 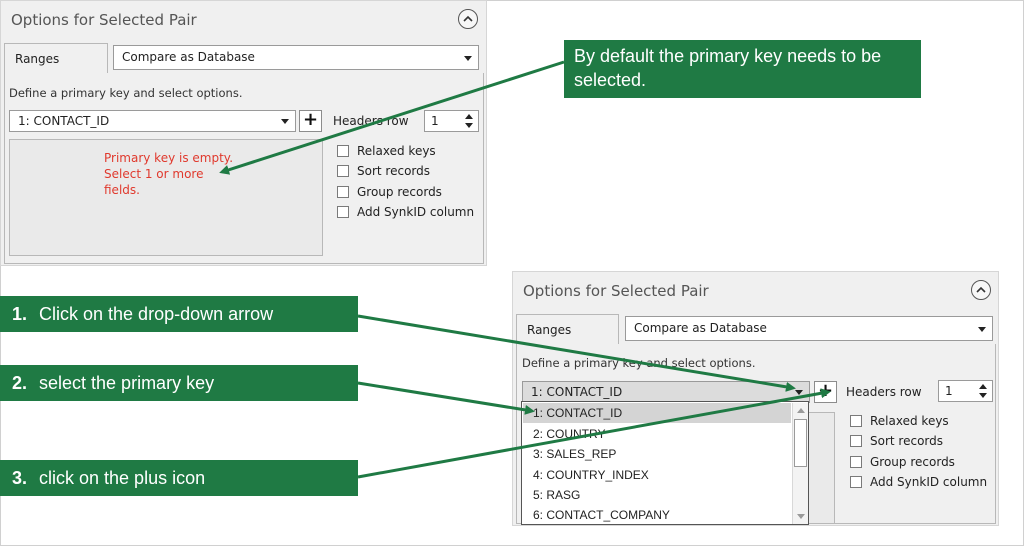 What do you see at coordinates (576, 353) in the screenshot?
I see `arrow-to-dropdown` at bounding box center [576, 353].